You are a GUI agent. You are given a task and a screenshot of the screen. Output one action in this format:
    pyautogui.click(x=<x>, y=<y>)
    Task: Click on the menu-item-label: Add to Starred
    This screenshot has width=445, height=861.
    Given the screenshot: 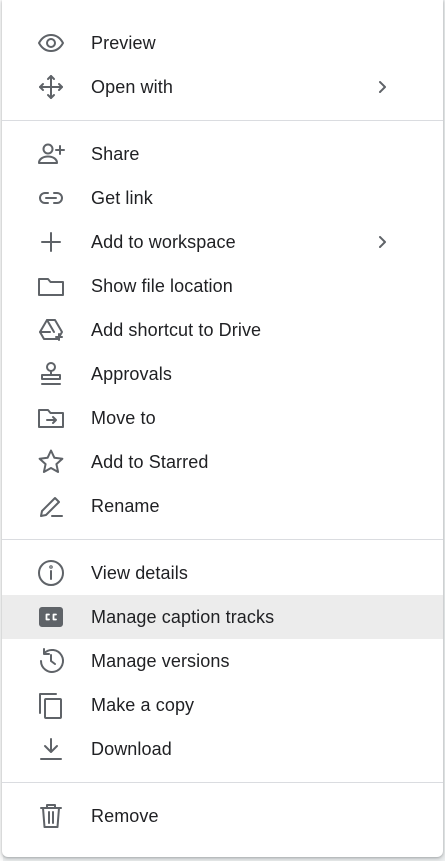 What is the action you would take?
    pyautogui.click(x=150, y=462)
    